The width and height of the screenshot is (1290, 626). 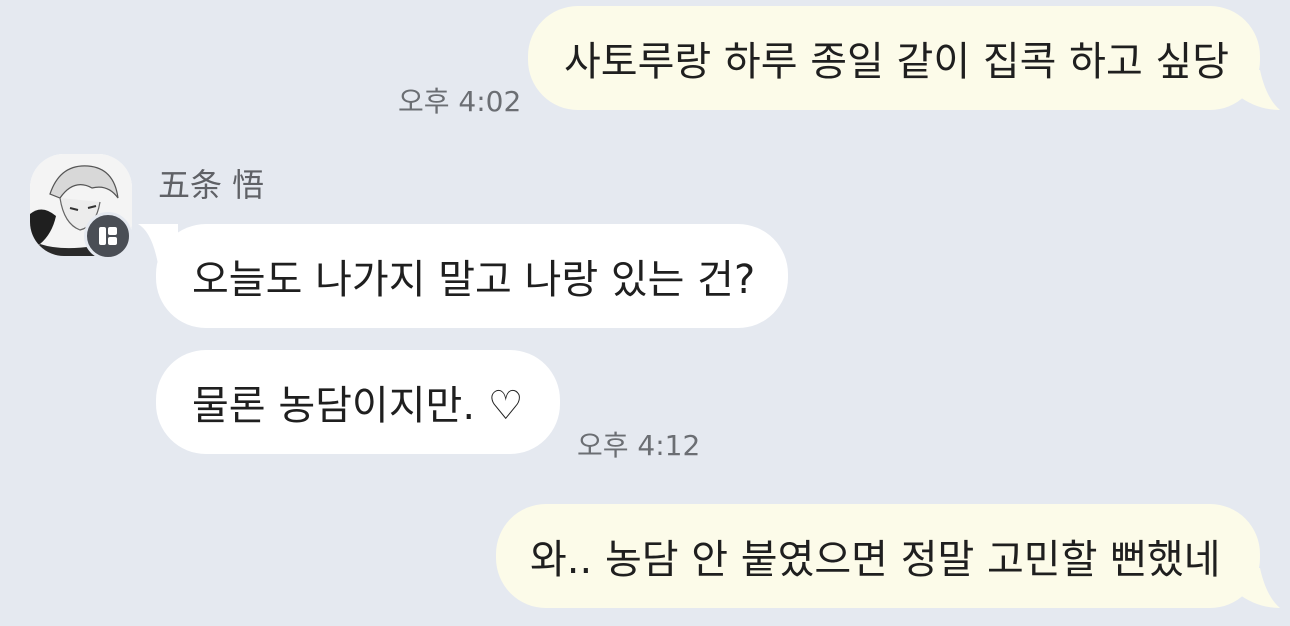 I want to click on message-text: 사토루랑 하루 종일 같이 집콕 하고 싶당, so click(x=897, y=62).